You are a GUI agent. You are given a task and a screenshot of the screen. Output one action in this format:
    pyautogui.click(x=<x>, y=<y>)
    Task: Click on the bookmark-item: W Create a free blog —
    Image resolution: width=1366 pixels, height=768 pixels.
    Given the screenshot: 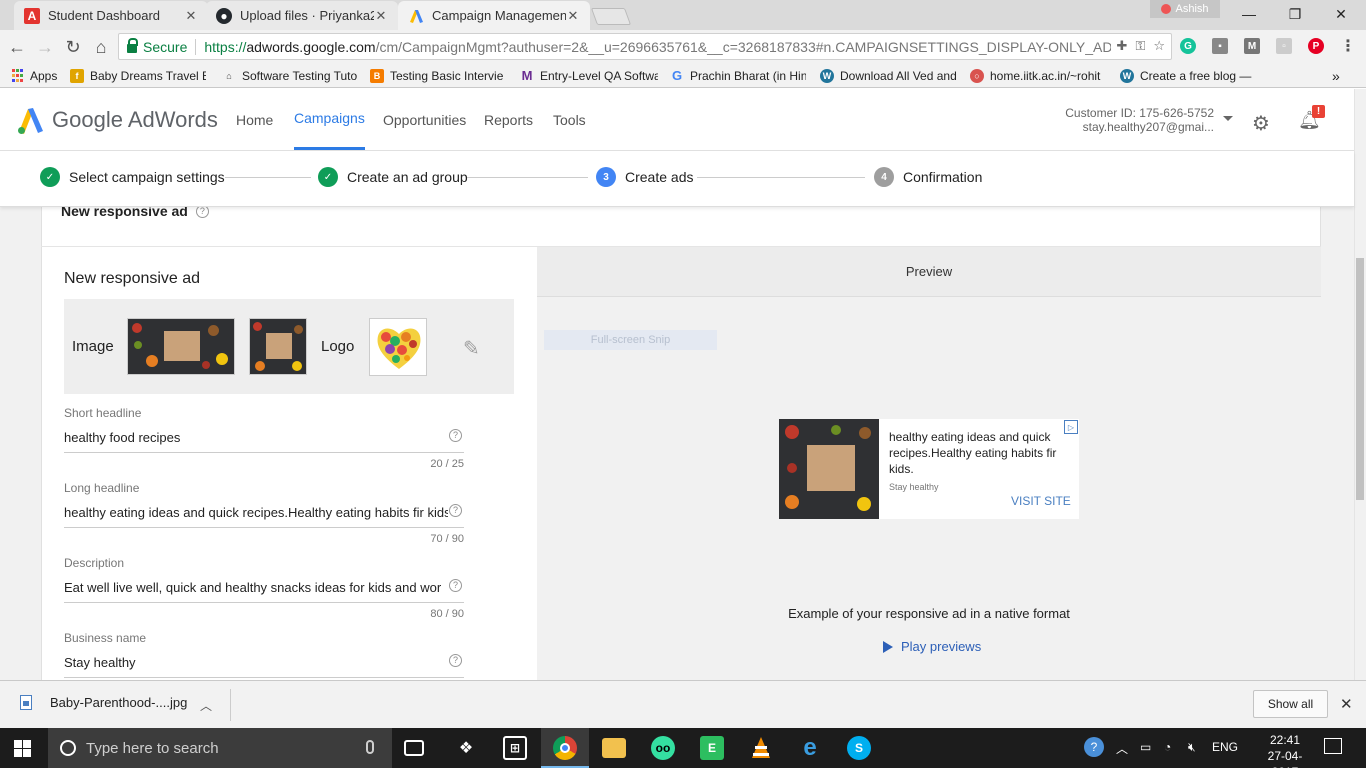 What is the action you would take?
    pyautogui.click(x=1189, y=75)
    